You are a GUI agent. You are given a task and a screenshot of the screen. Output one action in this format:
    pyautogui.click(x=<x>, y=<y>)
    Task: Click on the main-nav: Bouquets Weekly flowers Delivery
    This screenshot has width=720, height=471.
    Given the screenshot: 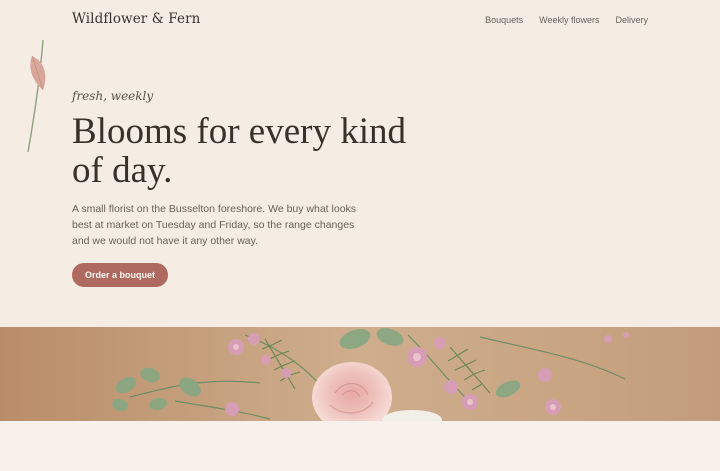 What is the action you would take?
    pyautogui.click(x=566, y=20)
    